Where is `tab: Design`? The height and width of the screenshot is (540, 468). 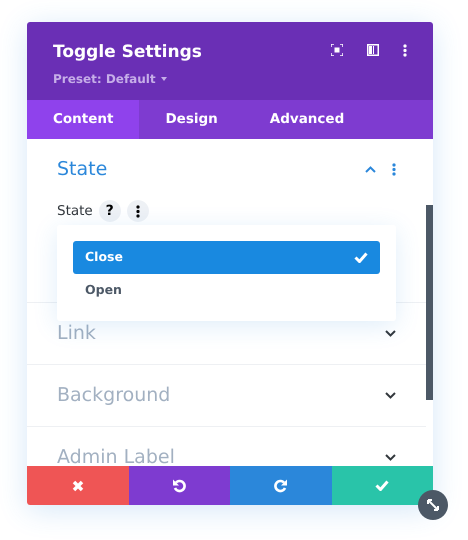
tab: Design is located at coordinates (191, 119).